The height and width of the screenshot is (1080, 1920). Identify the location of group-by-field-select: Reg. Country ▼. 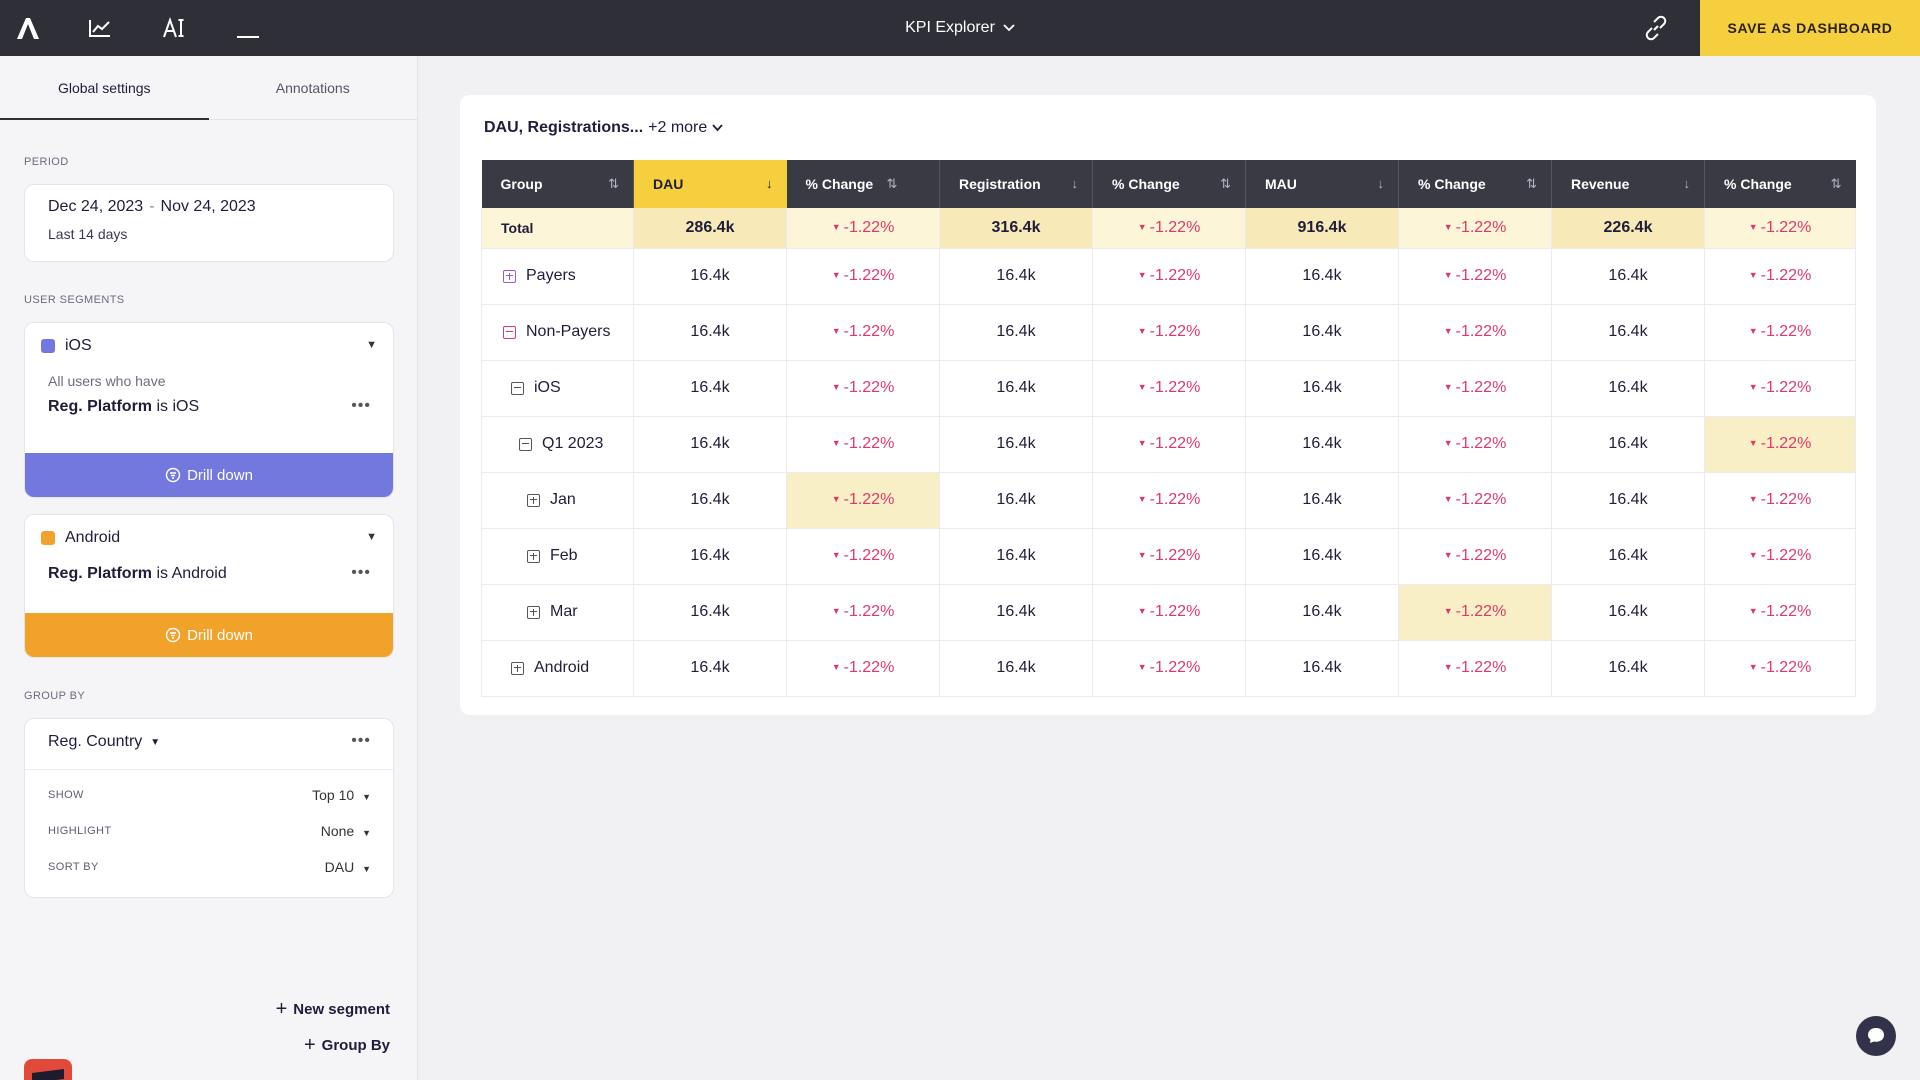
(104, 742).